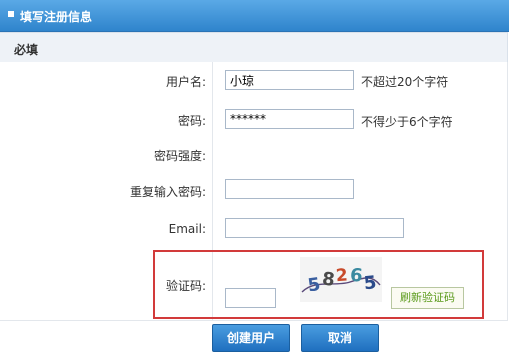 This screenshot has height=360, width=509. Describe the element at coordinates (314, 228) in the screenshot. I see `email-input` at that location.